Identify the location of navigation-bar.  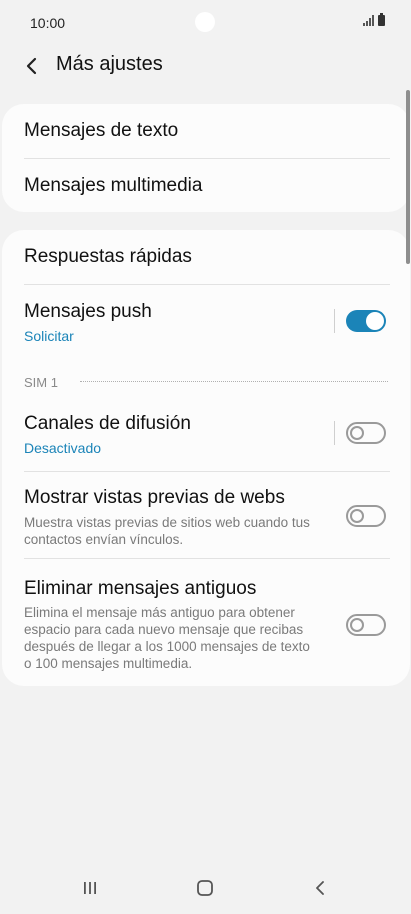
(205, 888).